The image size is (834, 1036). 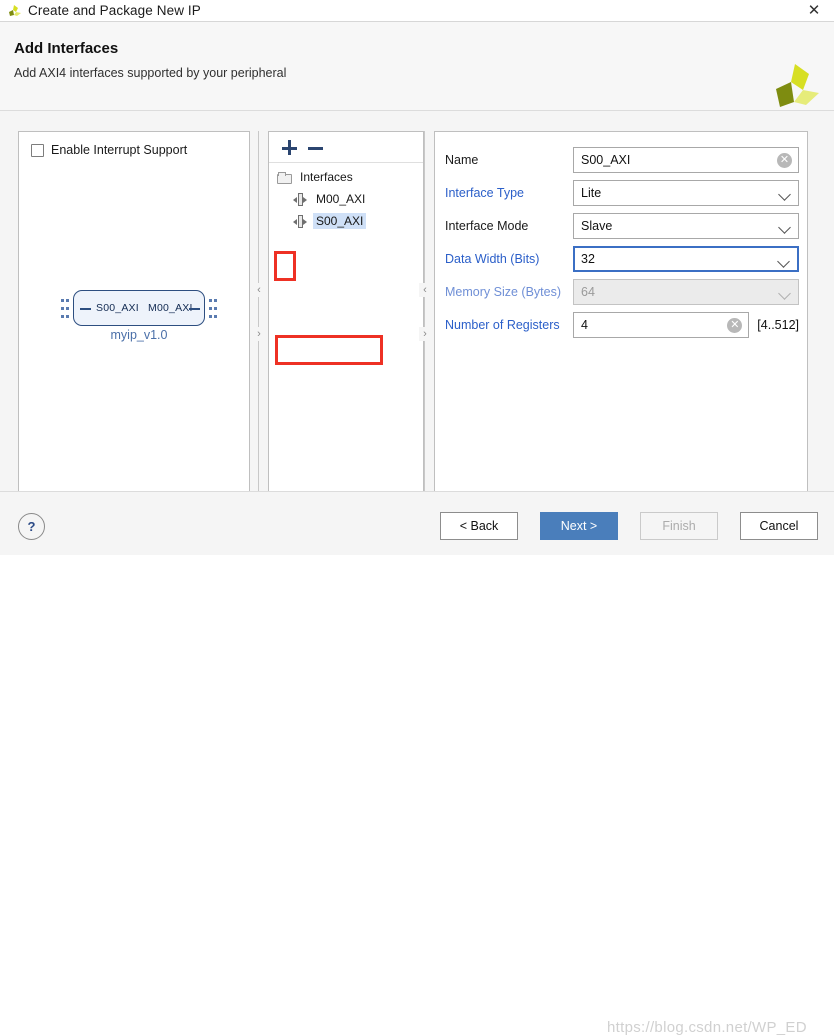 I want to click on field-label-data-width: Data Width (Bits), so click(x=509, y=259).